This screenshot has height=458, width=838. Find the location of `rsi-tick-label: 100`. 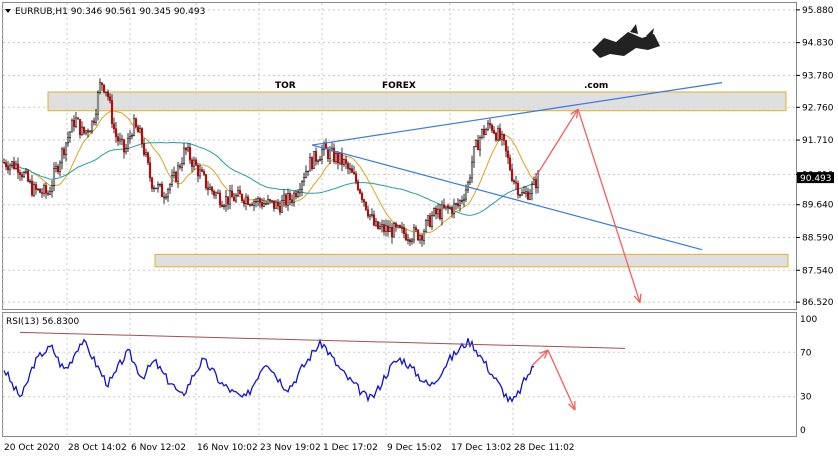

rsi-tick-label: 100 is located at coordinates (808, 320).